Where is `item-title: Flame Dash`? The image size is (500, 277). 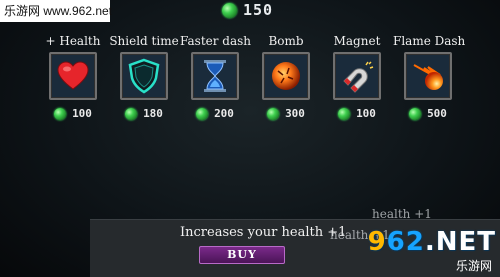
item-title: Flame Dash is located at coordinates (429, 41).